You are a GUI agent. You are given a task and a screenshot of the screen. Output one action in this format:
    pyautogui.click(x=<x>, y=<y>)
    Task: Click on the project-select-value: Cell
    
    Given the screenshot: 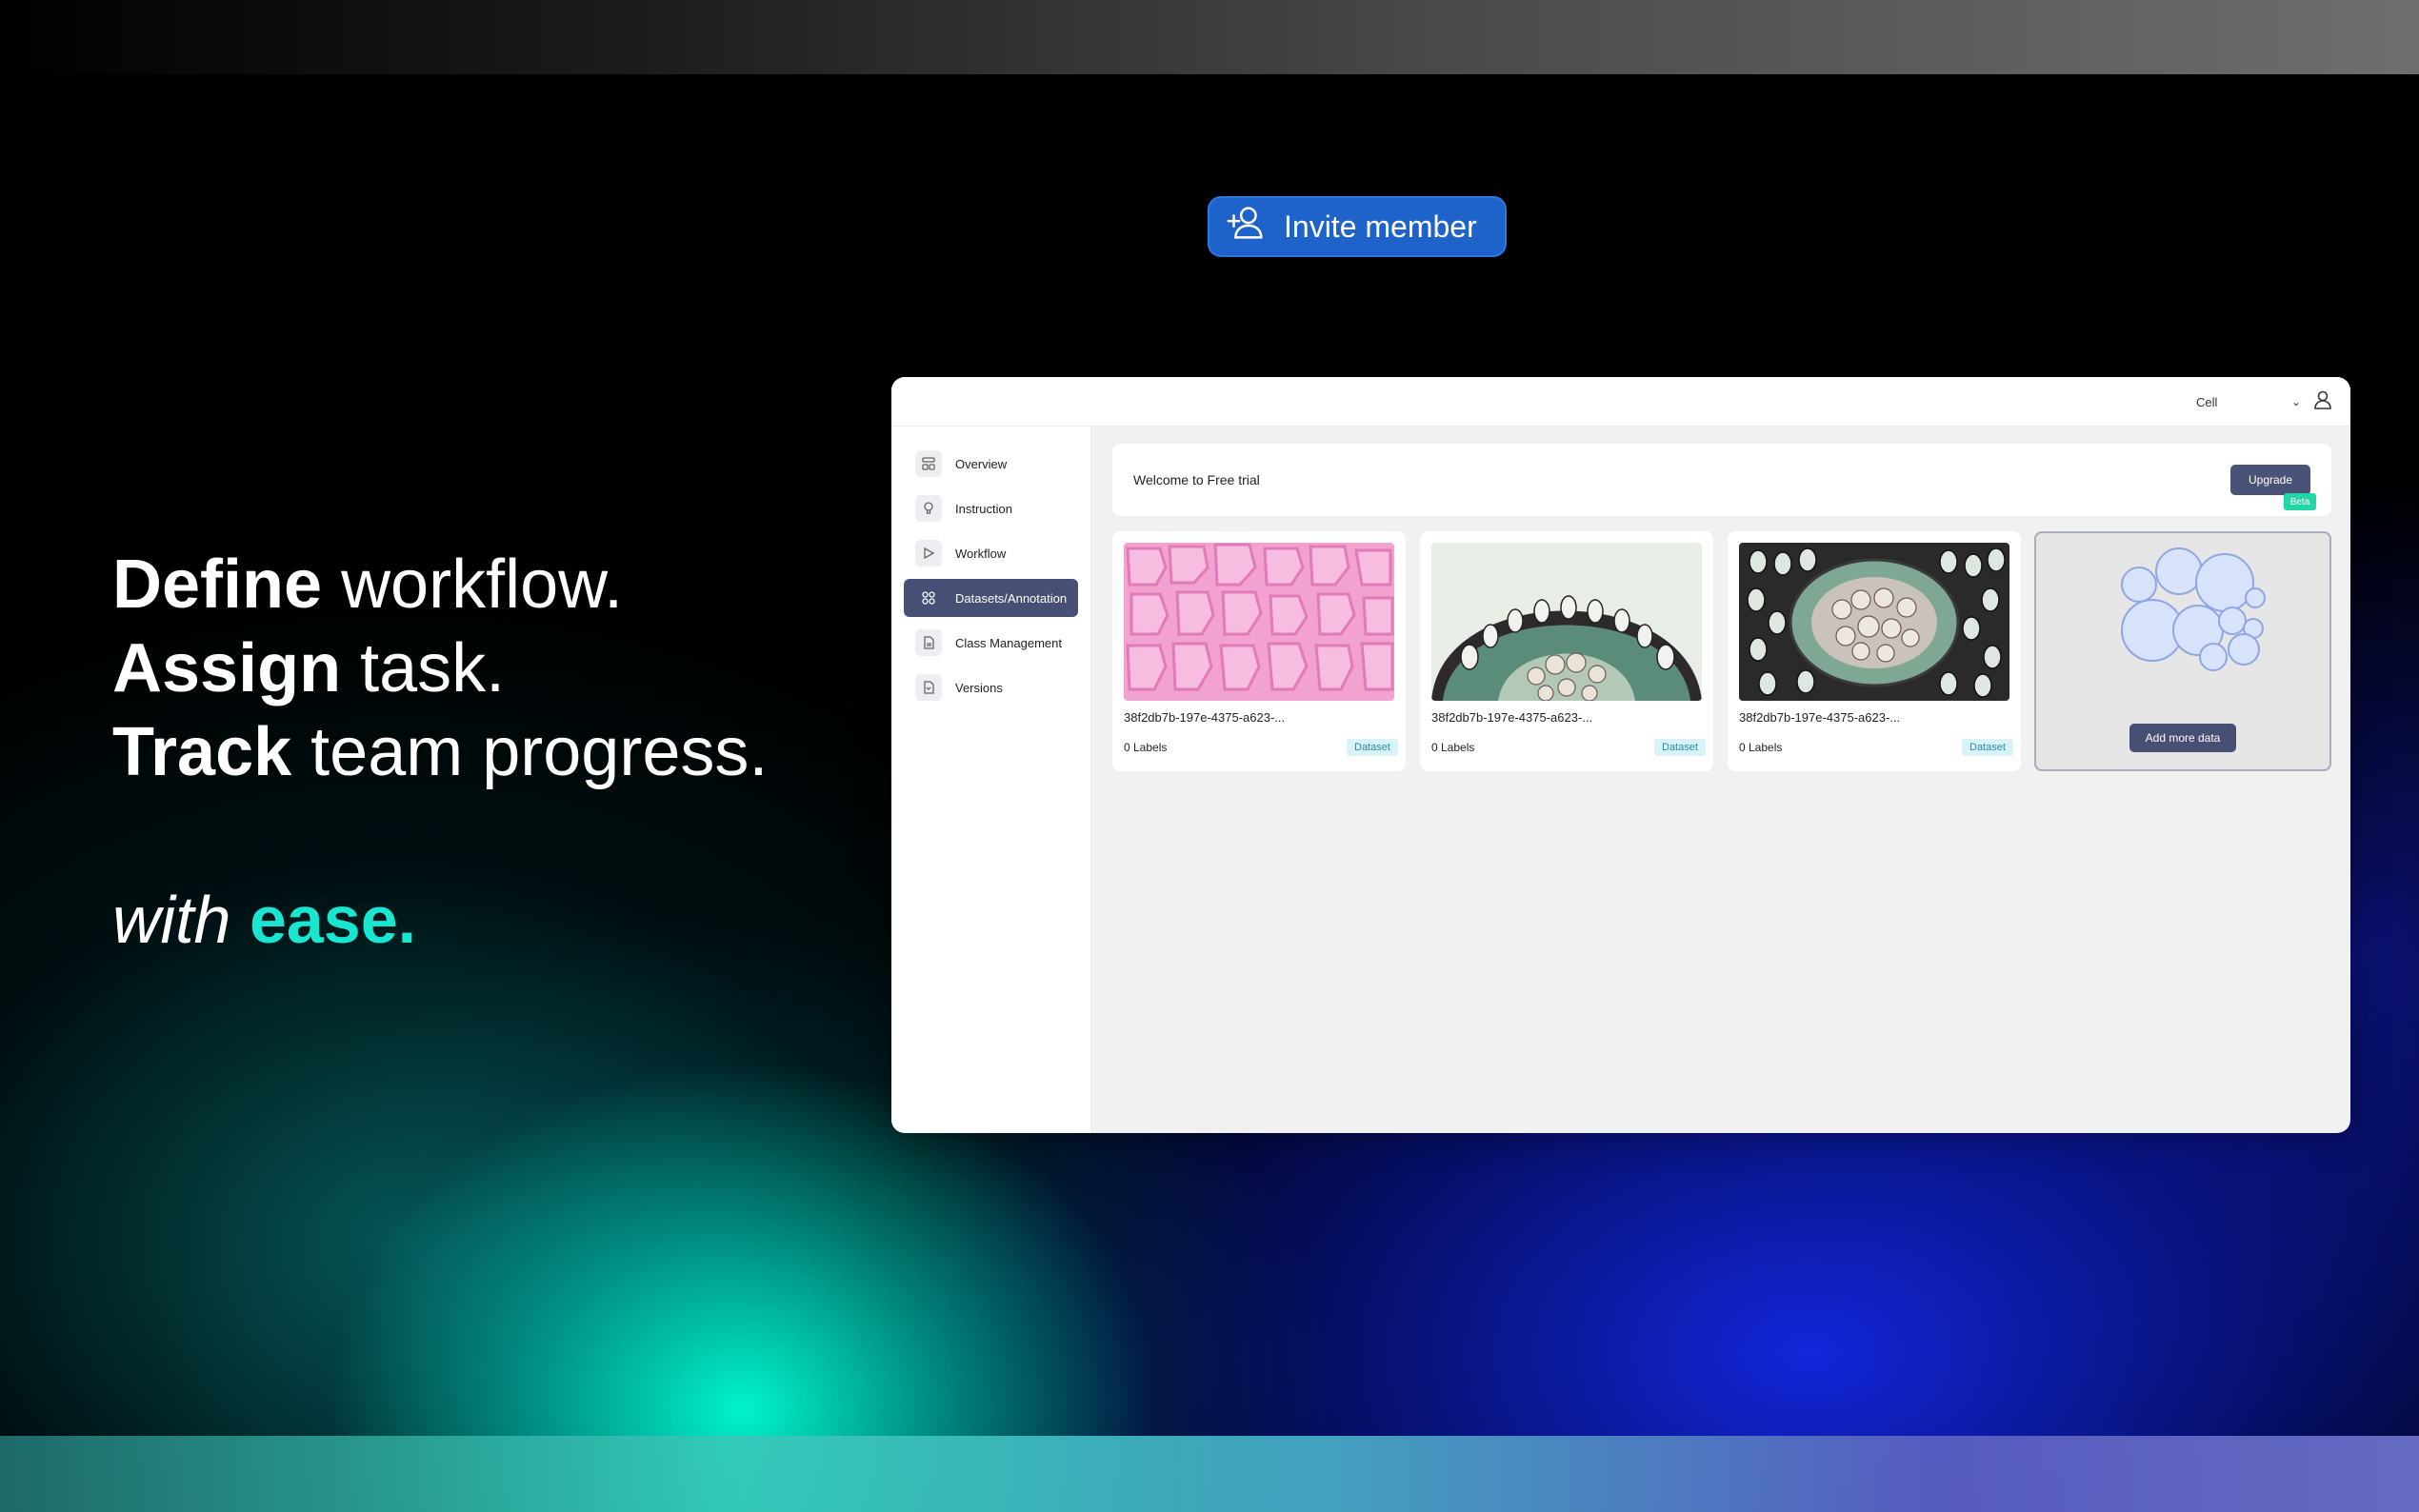 What is the action you would take?
    pyautogui.click(x=2207, y=401)
    